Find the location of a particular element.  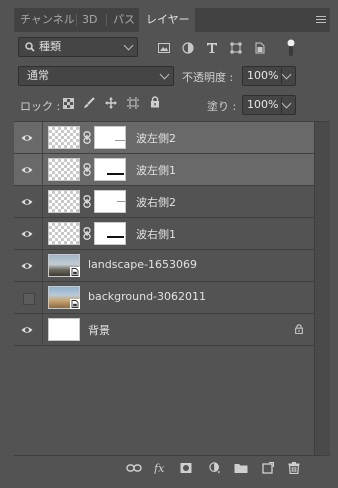

filter-kind-label: 種類 is located at coordinates (50, 46).